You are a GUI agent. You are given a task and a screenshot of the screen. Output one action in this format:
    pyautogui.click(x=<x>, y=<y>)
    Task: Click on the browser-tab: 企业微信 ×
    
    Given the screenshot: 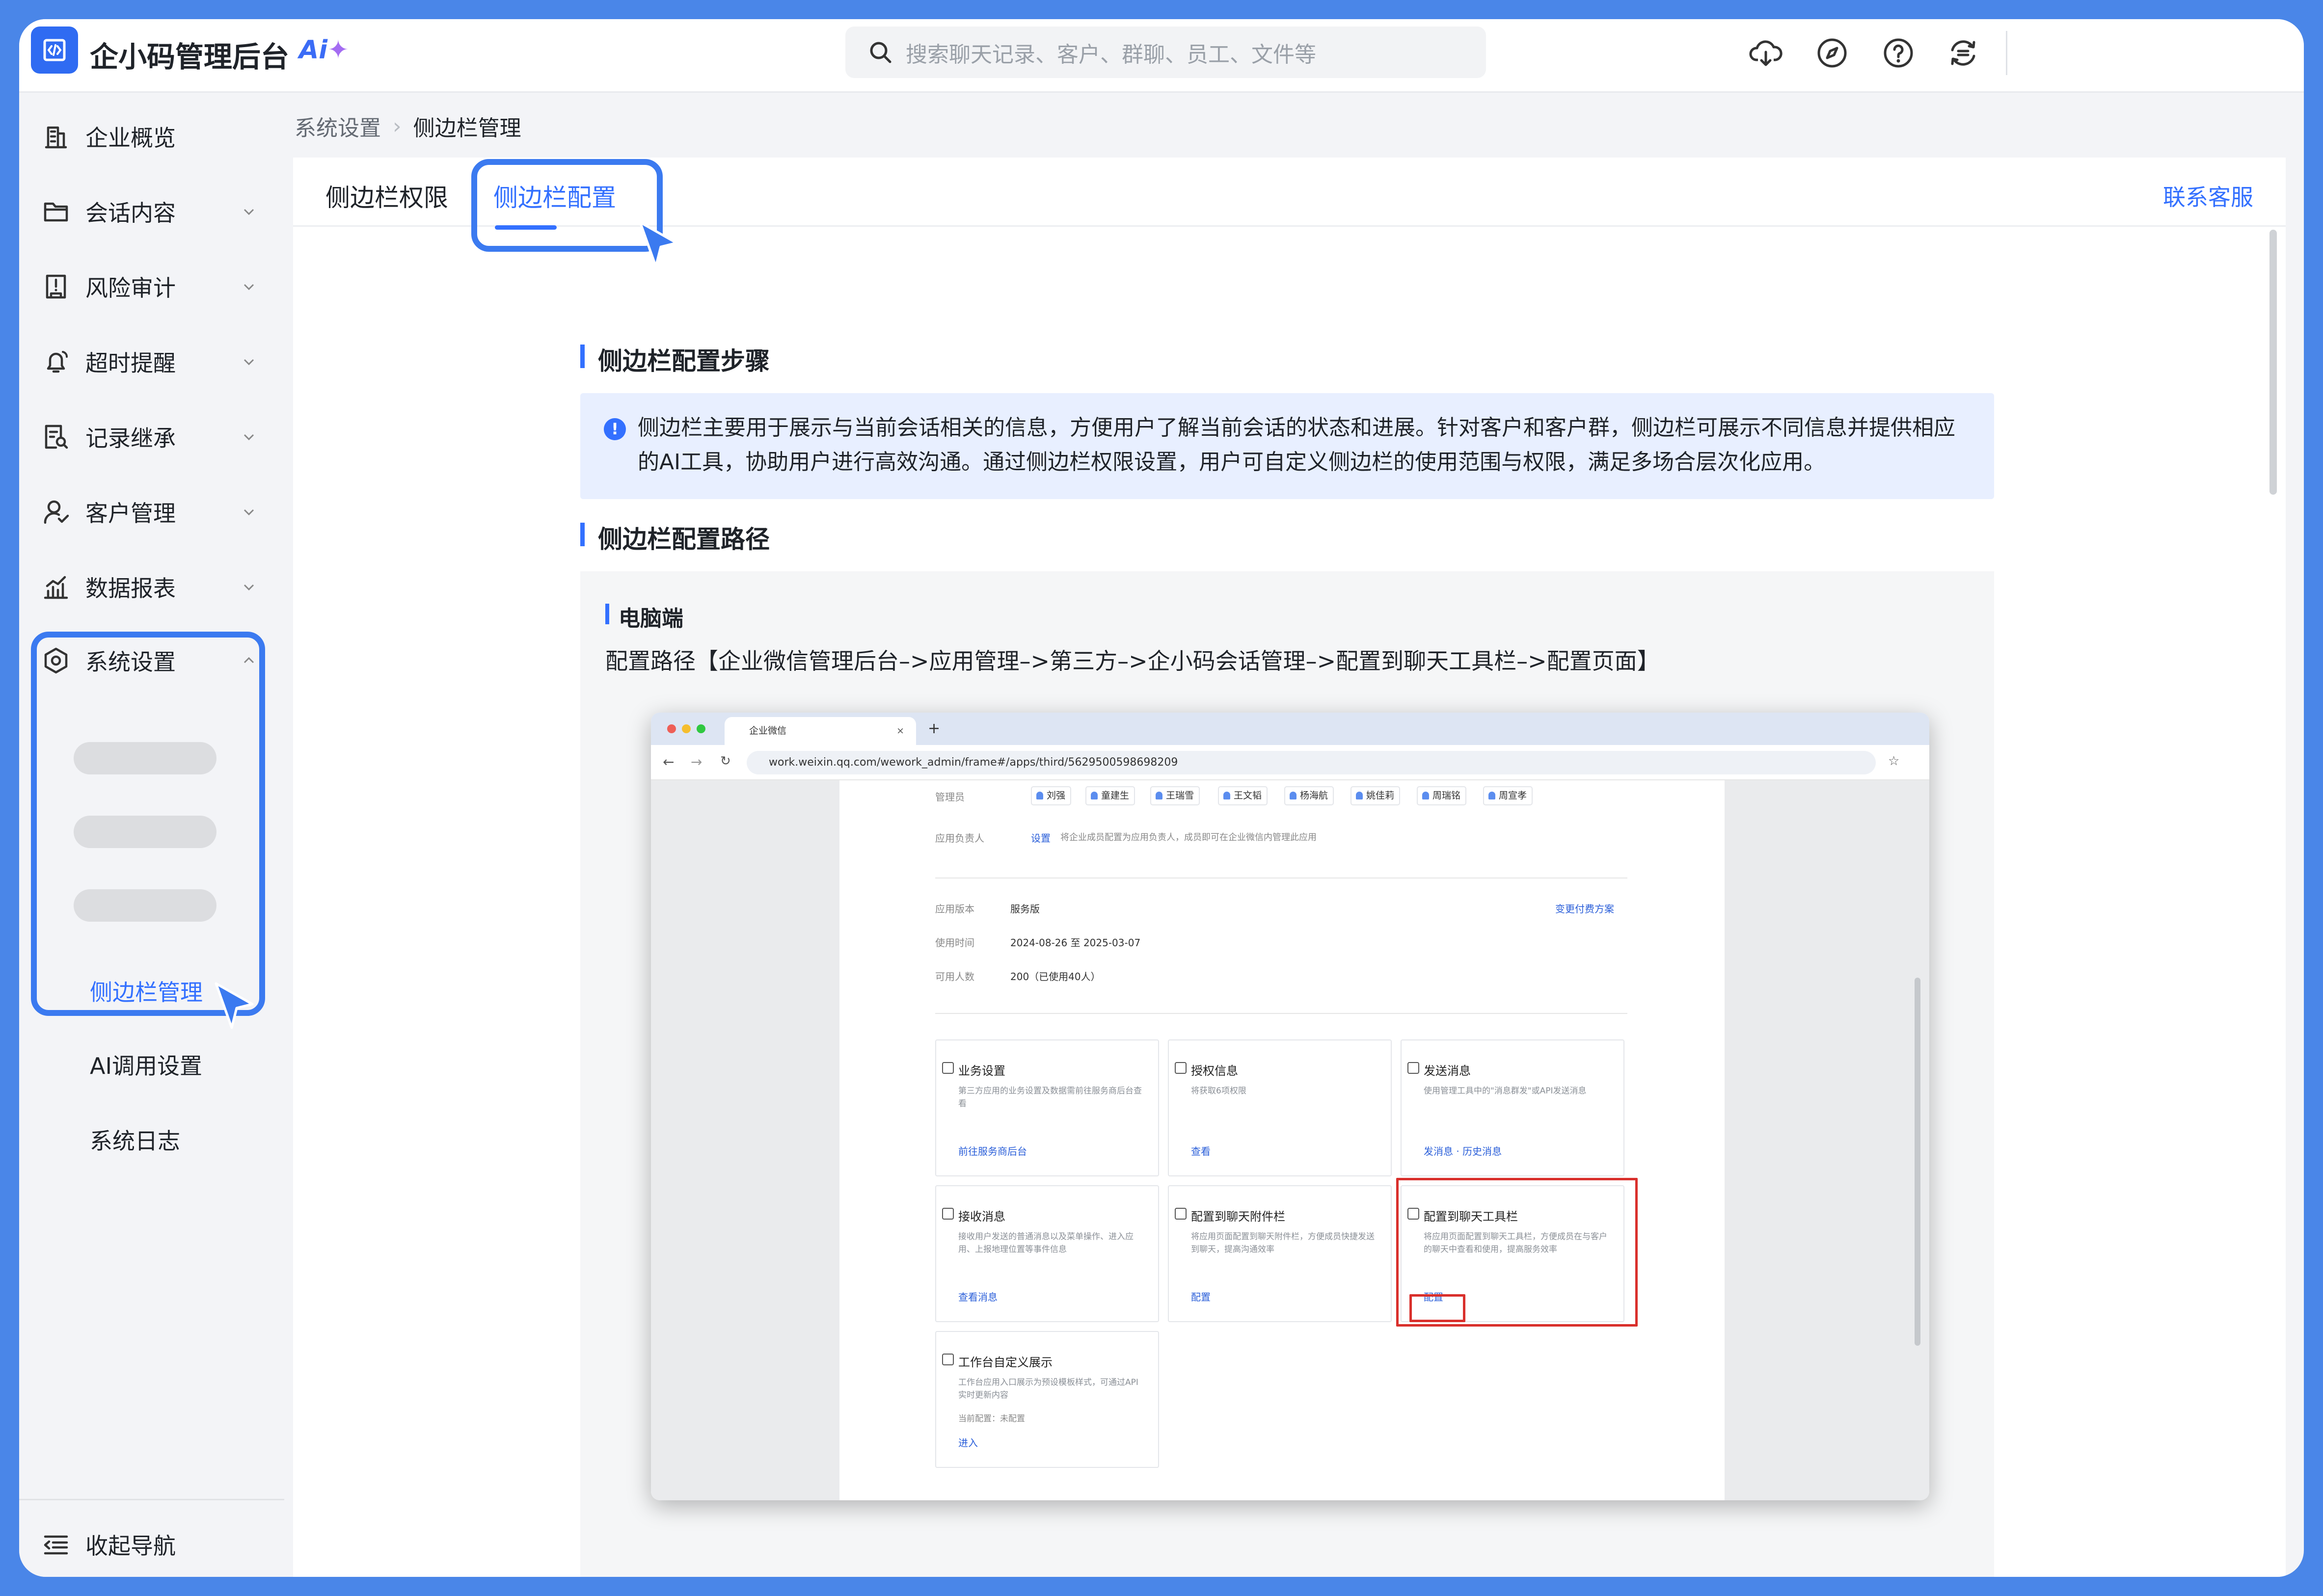 What is the action you would take?
    pyautogui.click(x=820, y=731)
    